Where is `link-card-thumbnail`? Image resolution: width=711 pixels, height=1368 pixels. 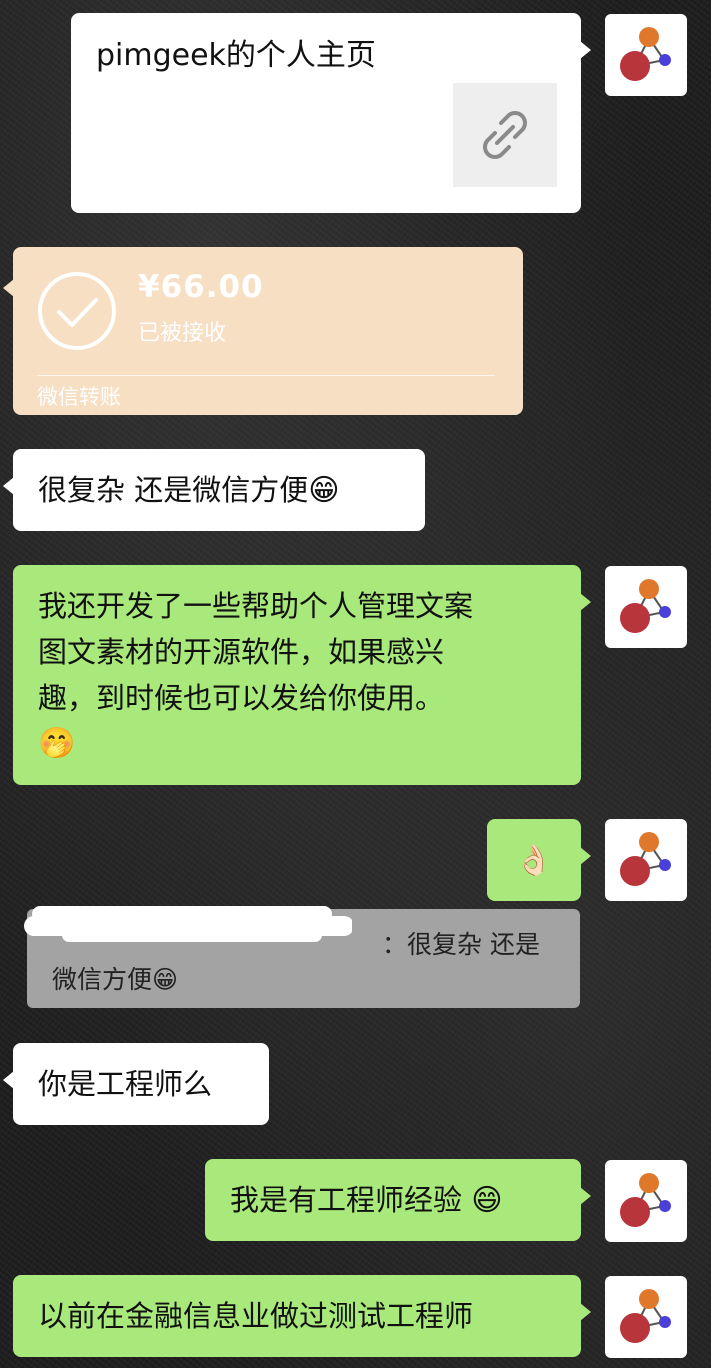
link-card-thumbnail is located at coordinates (505, 135).